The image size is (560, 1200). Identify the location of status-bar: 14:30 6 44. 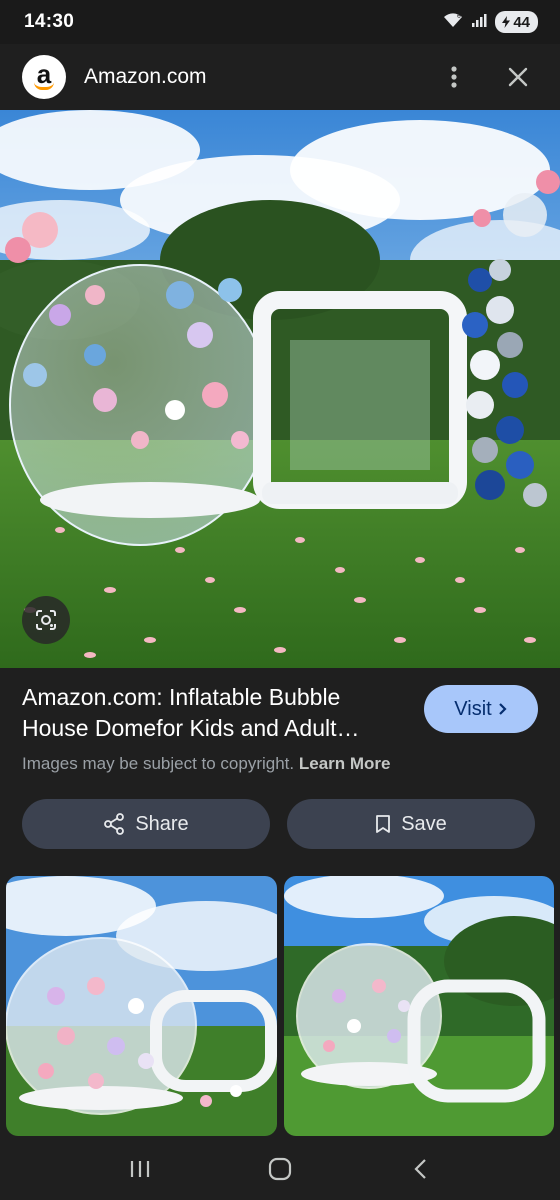
(280, 22).